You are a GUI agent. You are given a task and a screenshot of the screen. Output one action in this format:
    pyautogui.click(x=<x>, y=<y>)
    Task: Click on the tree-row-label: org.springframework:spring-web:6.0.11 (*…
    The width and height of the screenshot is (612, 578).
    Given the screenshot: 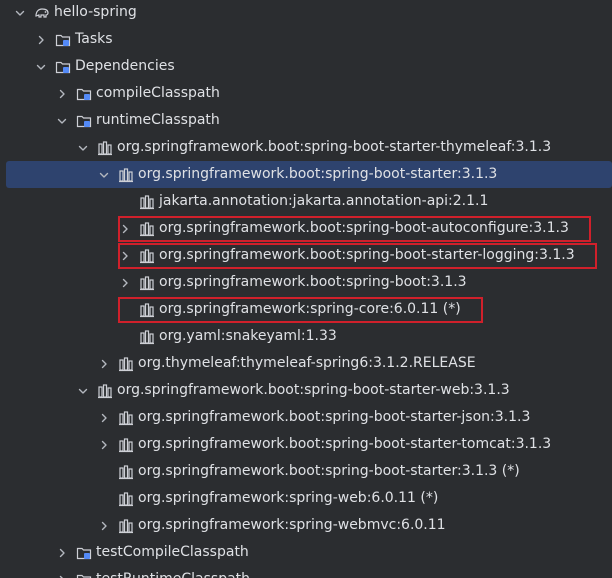 What is the action you would take?
    pyautogui.click(x=288, y=498)
    